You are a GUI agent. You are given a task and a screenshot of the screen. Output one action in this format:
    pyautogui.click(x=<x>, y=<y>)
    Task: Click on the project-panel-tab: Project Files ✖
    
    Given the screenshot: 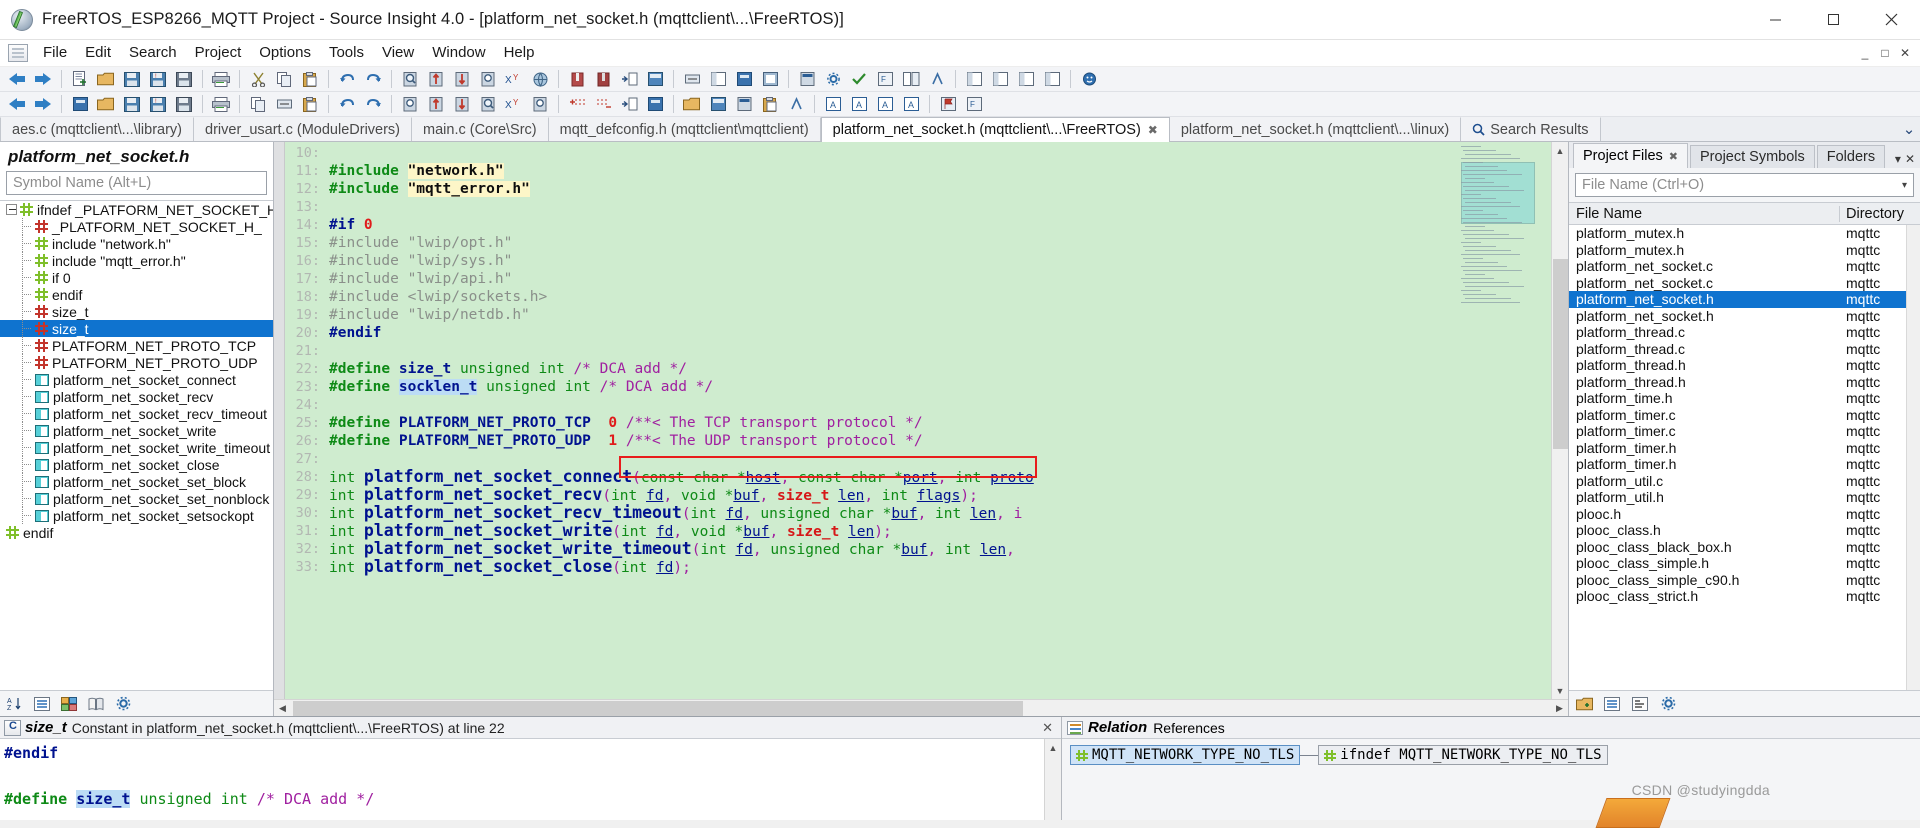 What is the action you would take?
    pyautogui.click(x=1630, y=155)
    